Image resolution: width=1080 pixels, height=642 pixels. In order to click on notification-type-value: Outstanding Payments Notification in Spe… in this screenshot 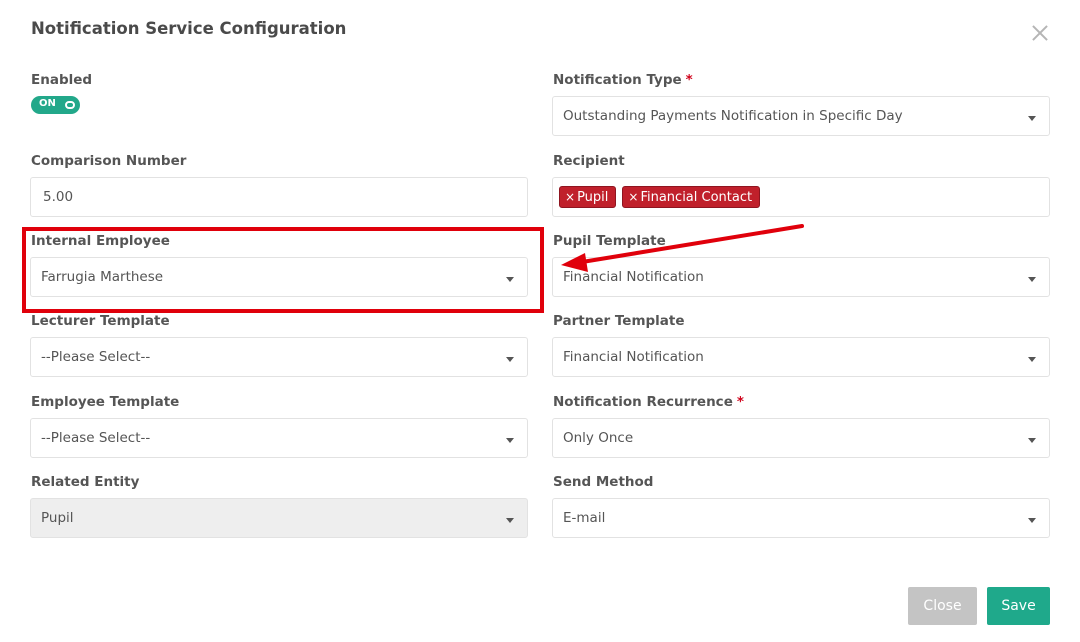, I will do `click(733, 116)`.